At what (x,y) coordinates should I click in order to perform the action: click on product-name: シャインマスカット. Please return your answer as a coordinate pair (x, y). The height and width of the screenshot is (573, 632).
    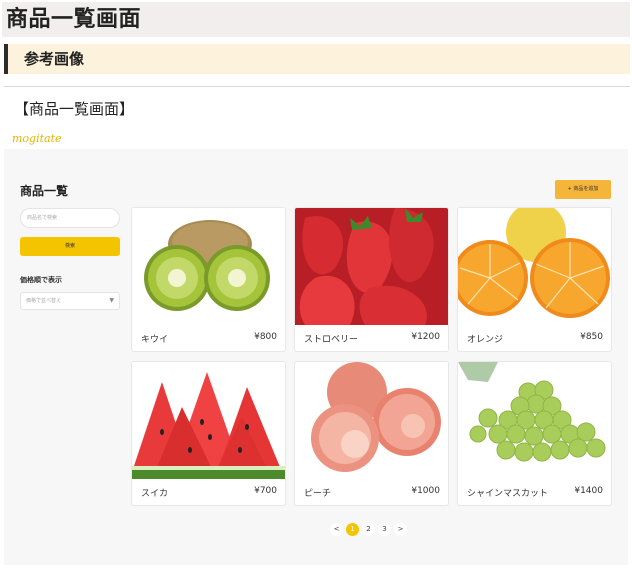
    Looking at the image, I should click on (508, 494).